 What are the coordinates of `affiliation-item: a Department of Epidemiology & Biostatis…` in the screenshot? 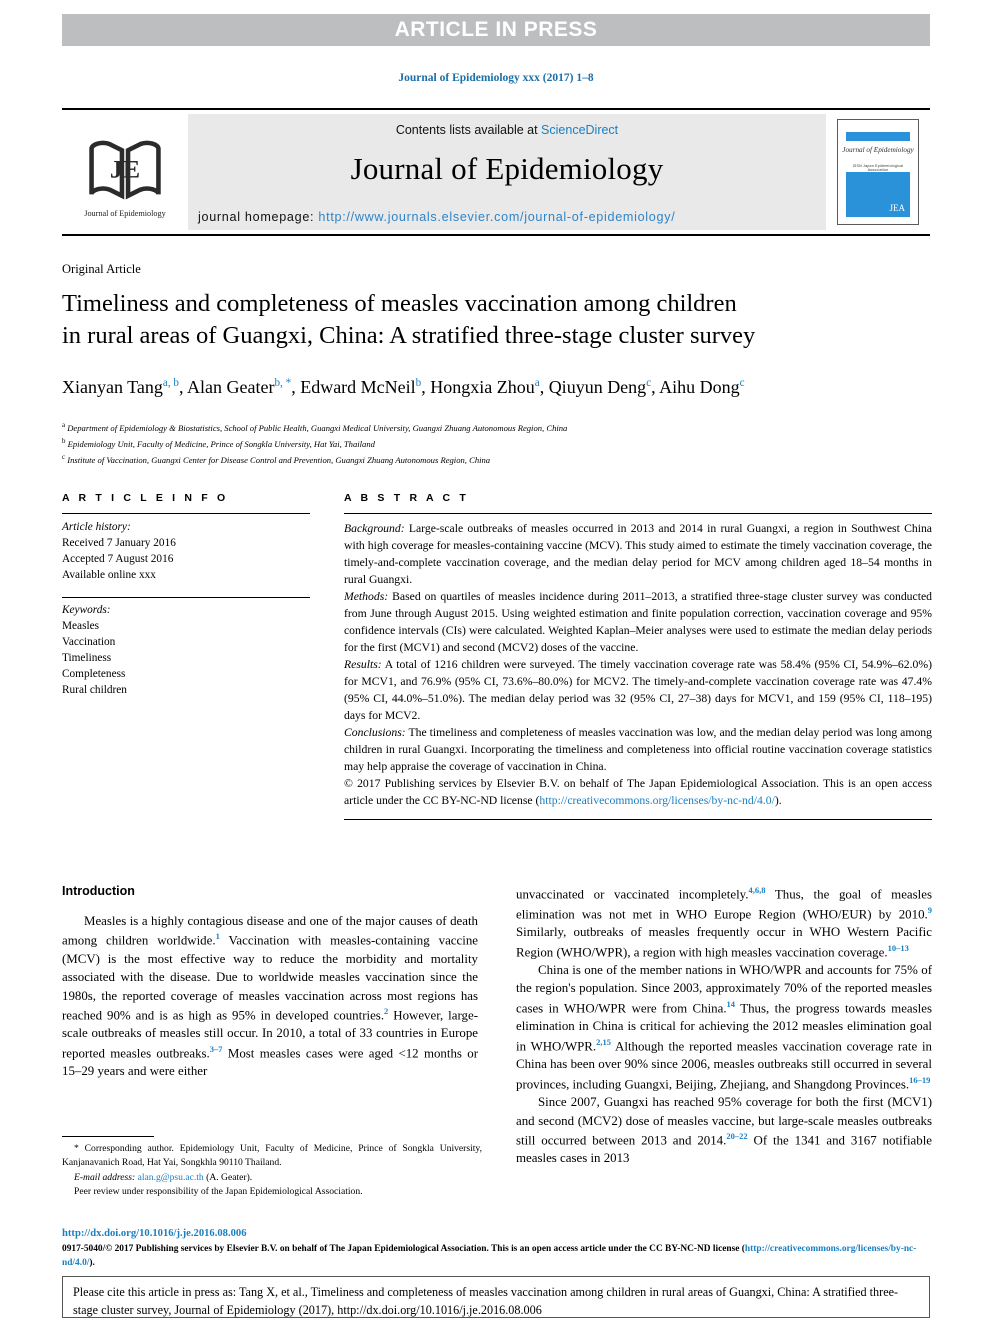 It's located at (315, 427).